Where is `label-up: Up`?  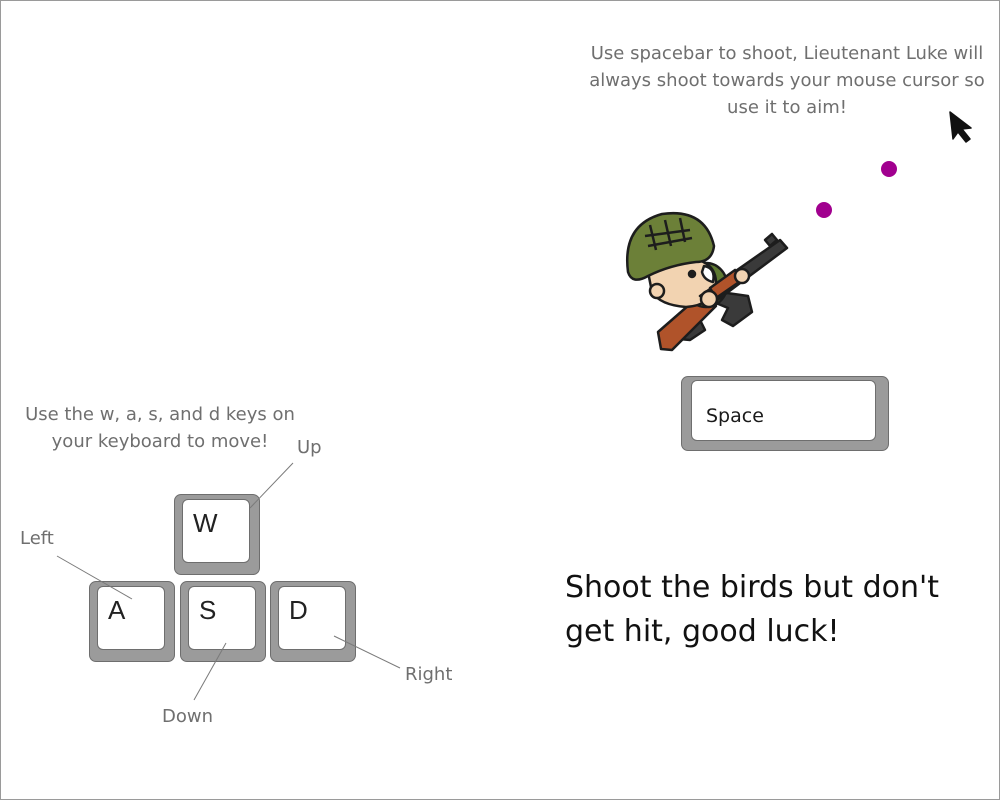 label-up: Up is located at coordinates (309, 447).